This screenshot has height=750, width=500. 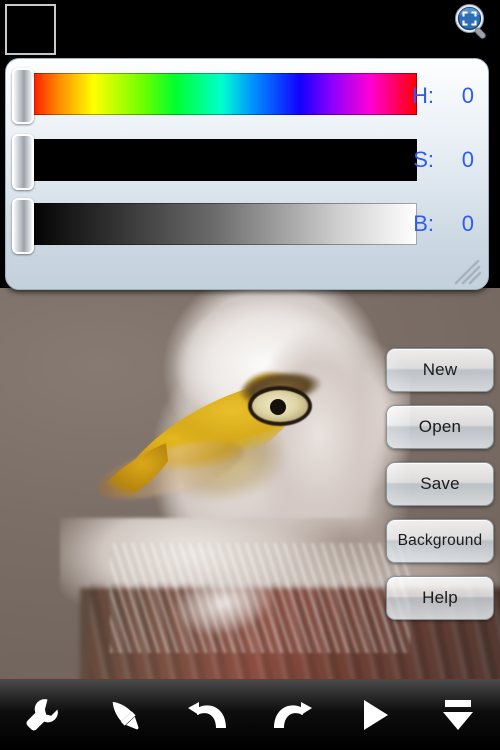 I want to click on saturation-slider-track, so click(x=222, y=160).